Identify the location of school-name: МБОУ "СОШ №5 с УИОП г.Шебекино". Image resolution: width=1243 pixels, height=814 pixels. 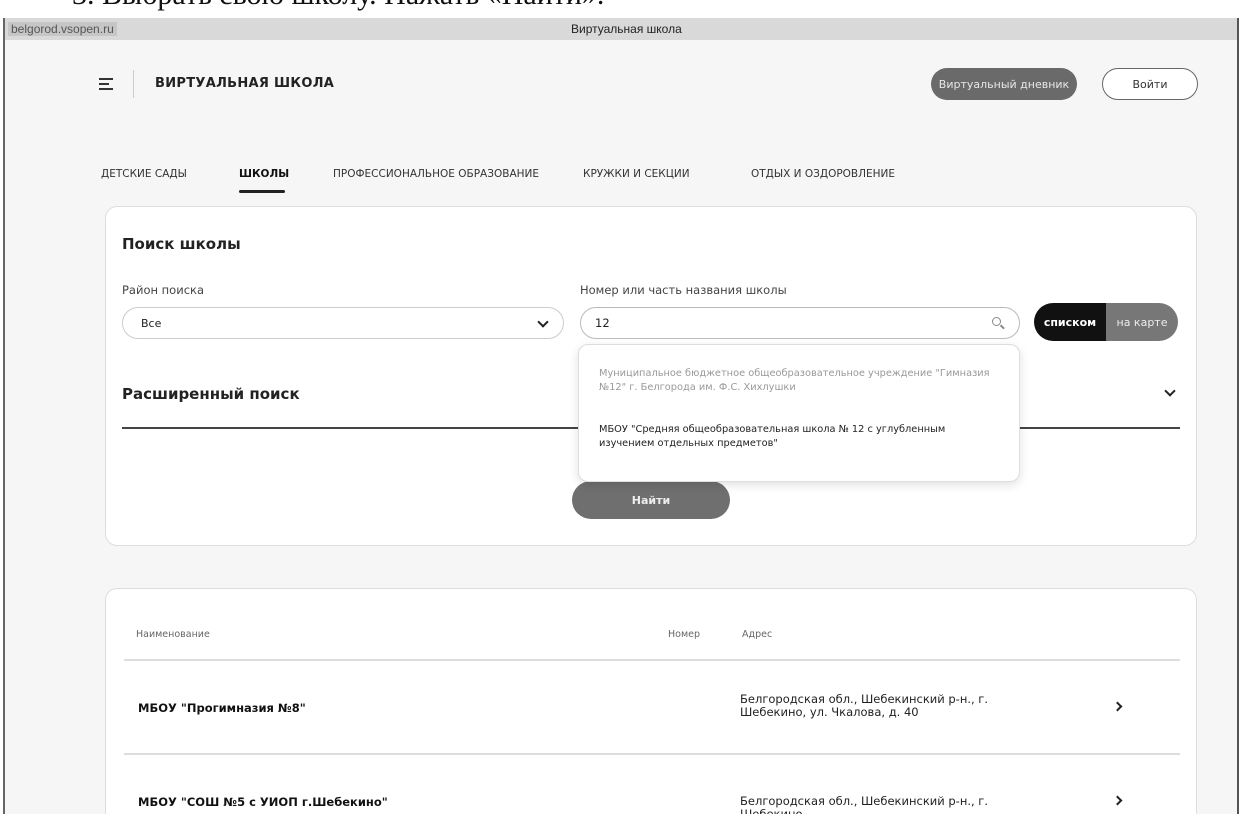
(263, 802).